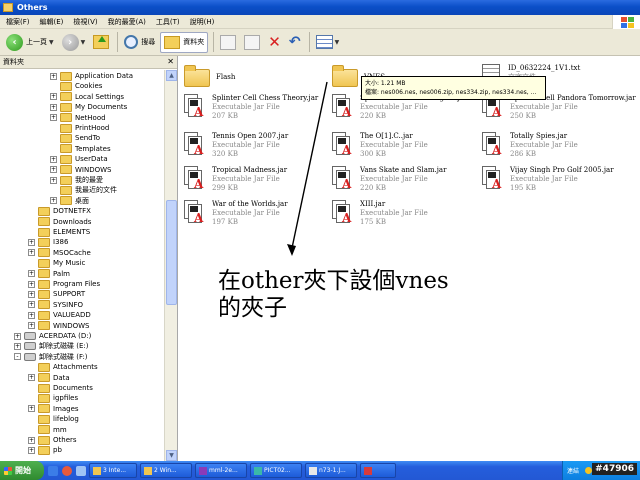 The width and height of the screenshot is (640, 480). I want to click on start-label: 開始, so click(23, 470).